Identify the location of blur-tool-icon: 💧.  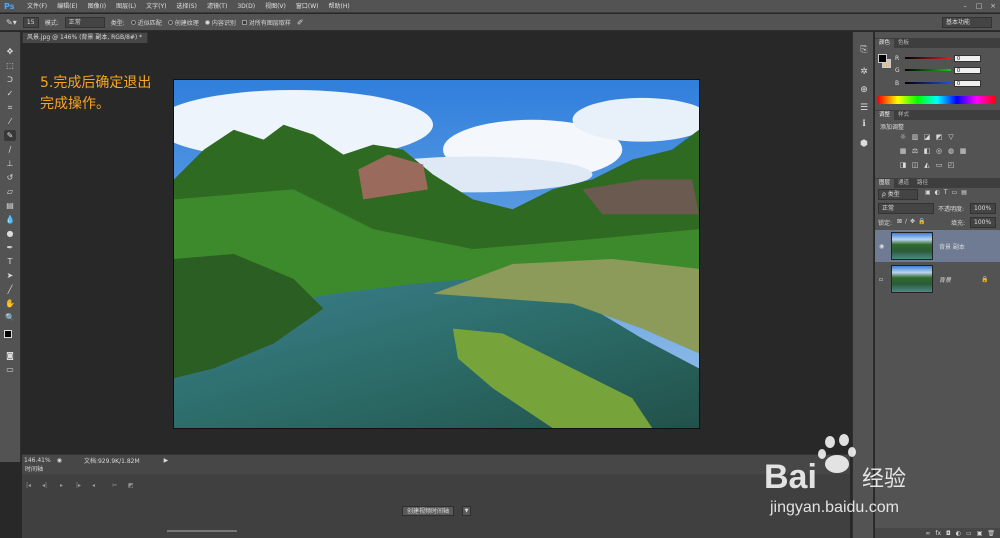
(10, 219).